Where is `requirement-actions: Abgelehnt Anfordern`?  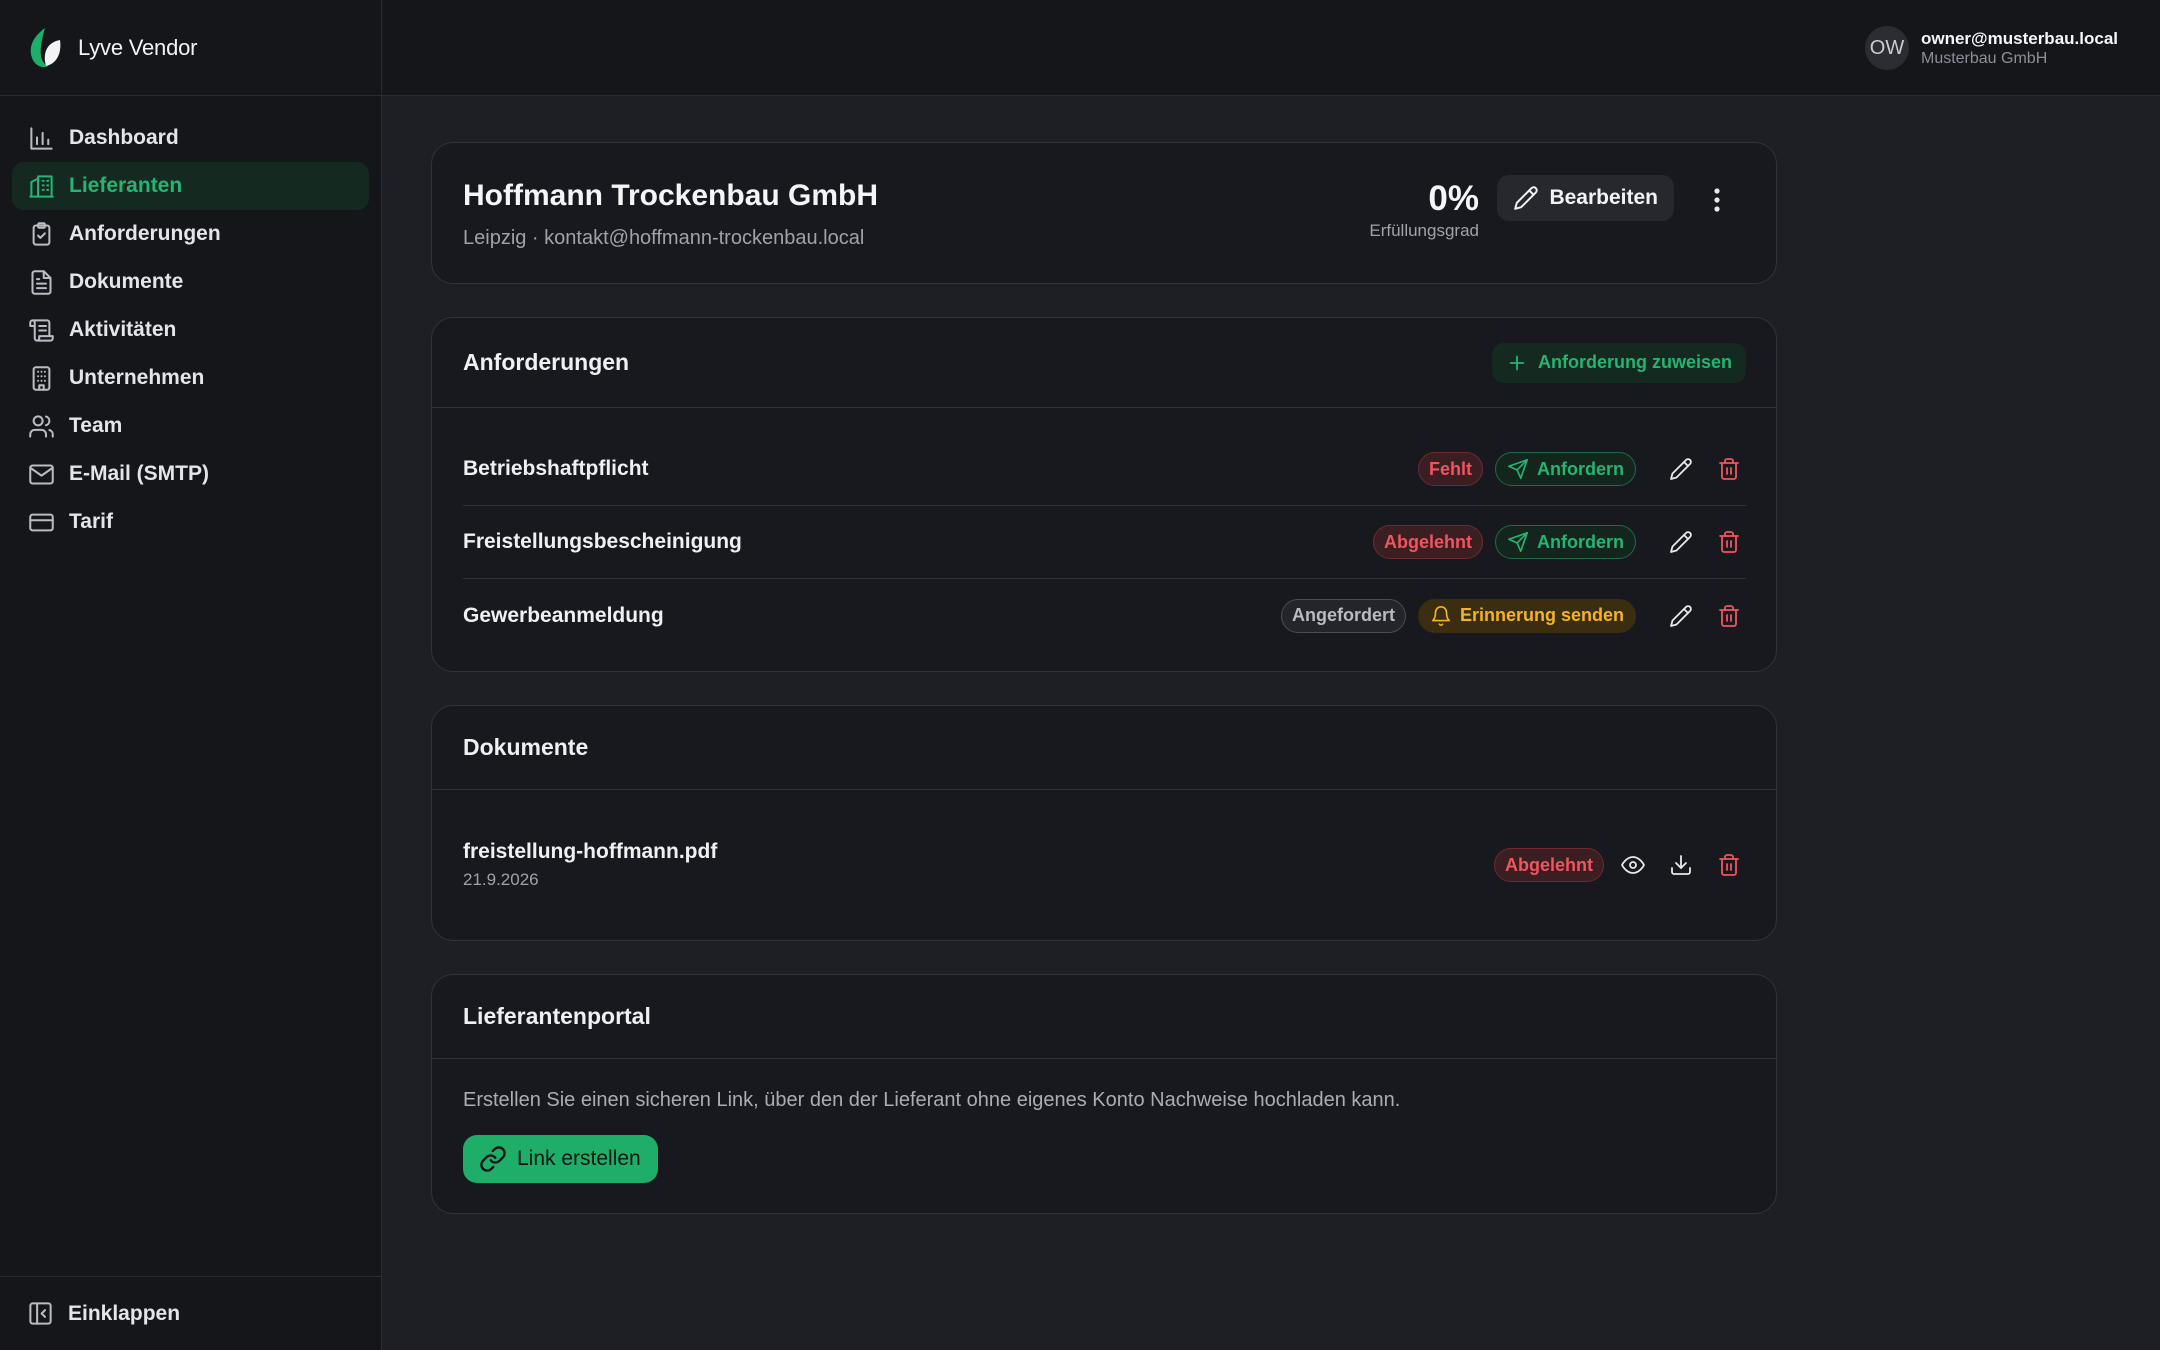 requirement-actions: Abgelehnt Anfordern is located at coordinates (1559, 542).